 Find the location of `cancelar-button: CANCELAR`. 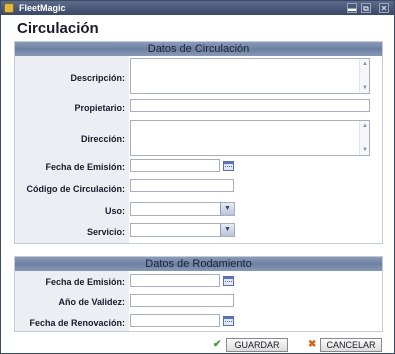

cancelar-button: CANCELAR is located at coordinates (351, 345).